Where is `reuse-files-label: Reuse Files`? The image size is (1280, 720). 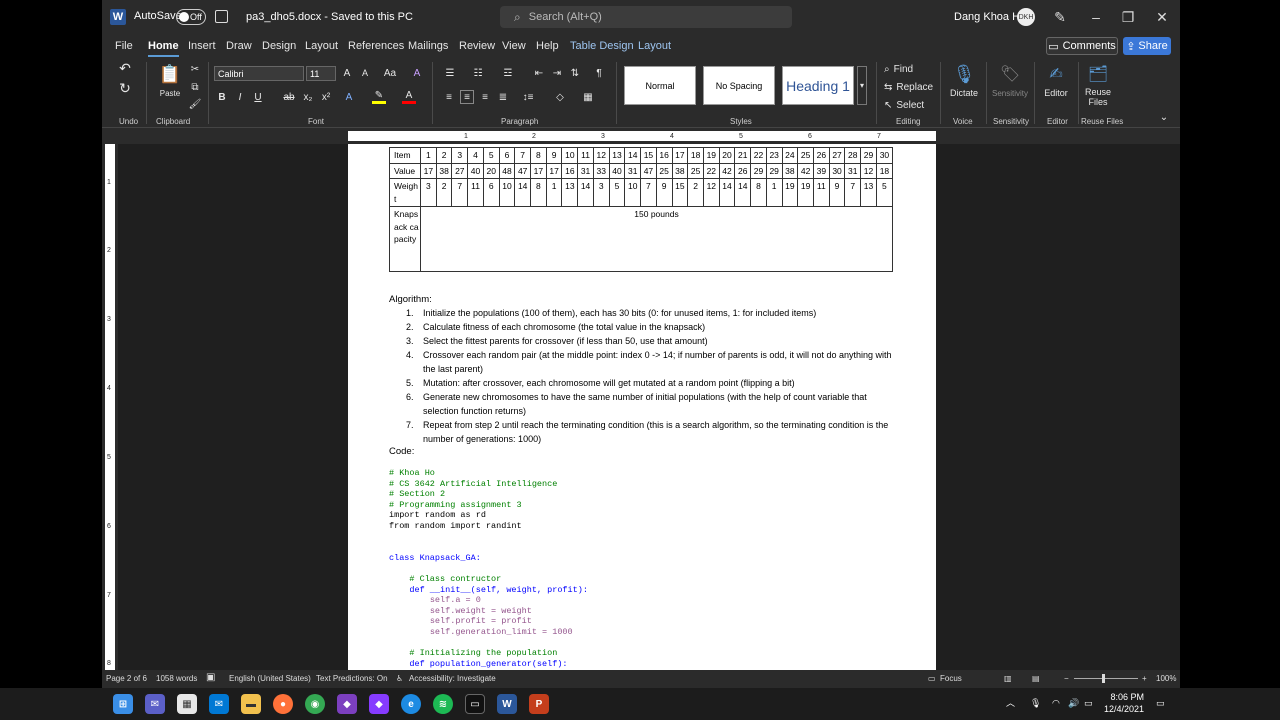
reuse-files-label: Reuse Files is located at coordinates (1098, 97).